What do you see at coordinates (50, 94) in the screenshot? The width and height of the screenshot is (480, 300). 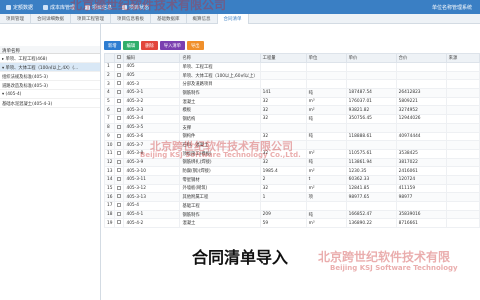 I see `tree-node: ▾ (405-4)` at bounding box center [50, 94].